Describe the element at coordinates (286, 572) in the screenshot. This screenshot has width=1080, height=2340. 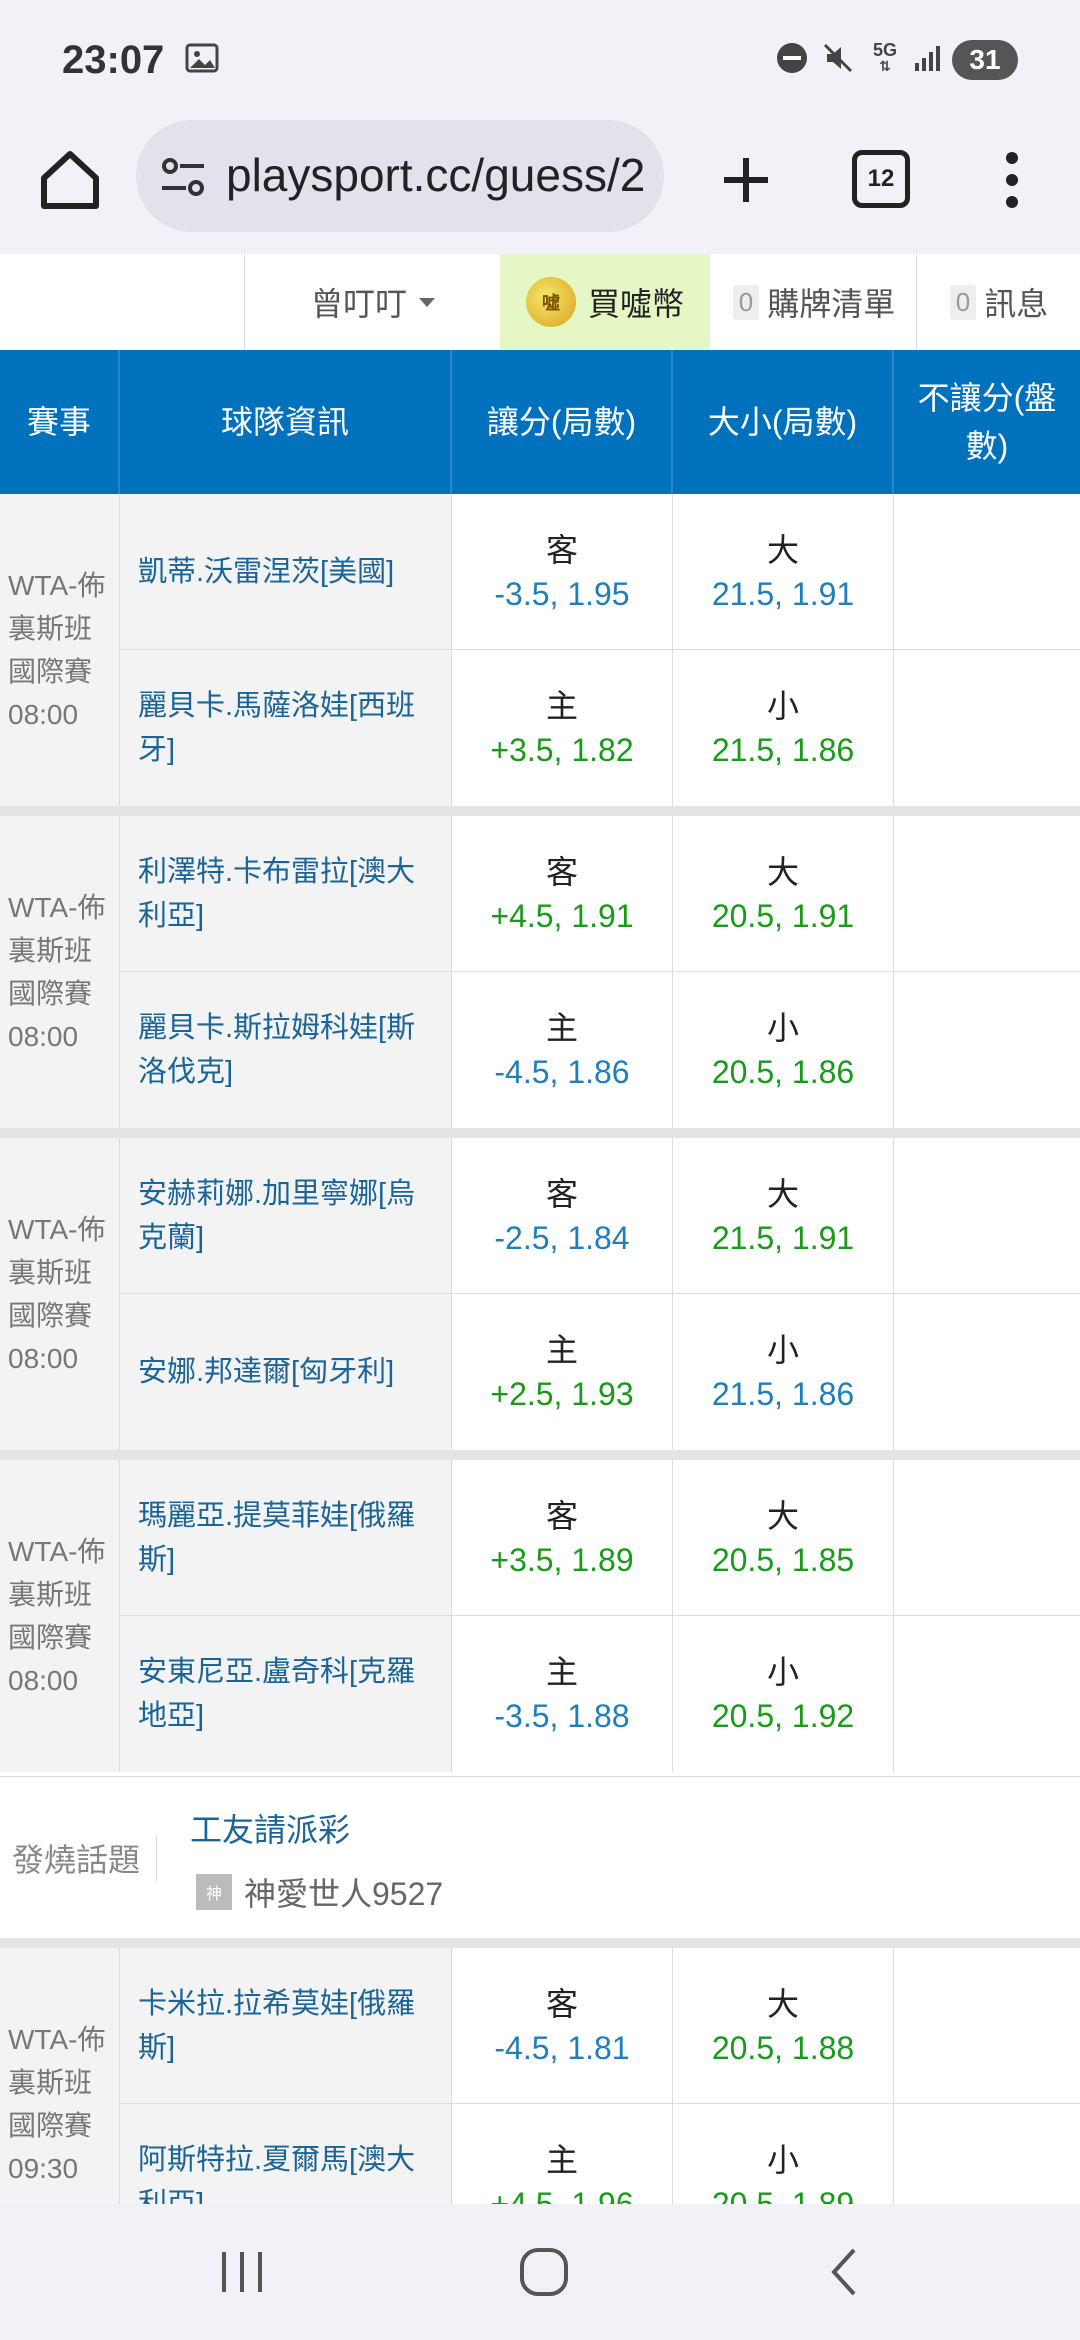
I see `team-link: 凱蒂.沃雷涅茨[美國]` at that location.